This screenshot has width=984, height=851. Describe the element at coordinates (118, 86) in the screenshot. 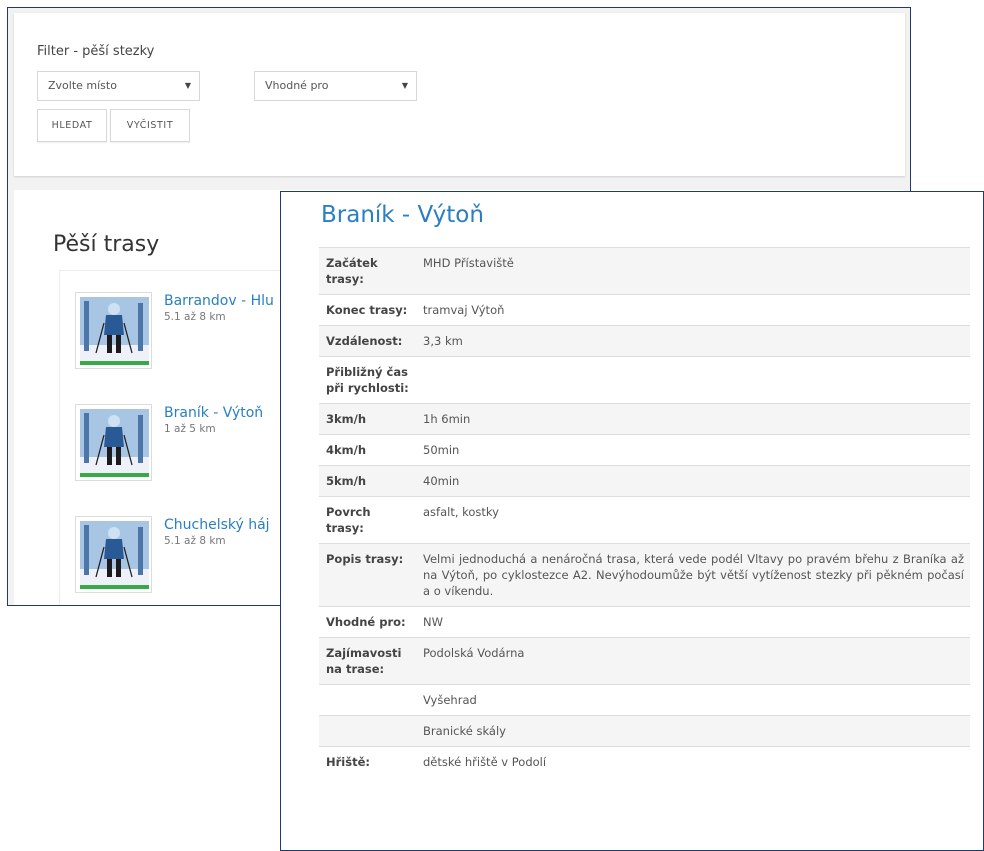

I see `place-select: Zvolte místo ▼` at that location.